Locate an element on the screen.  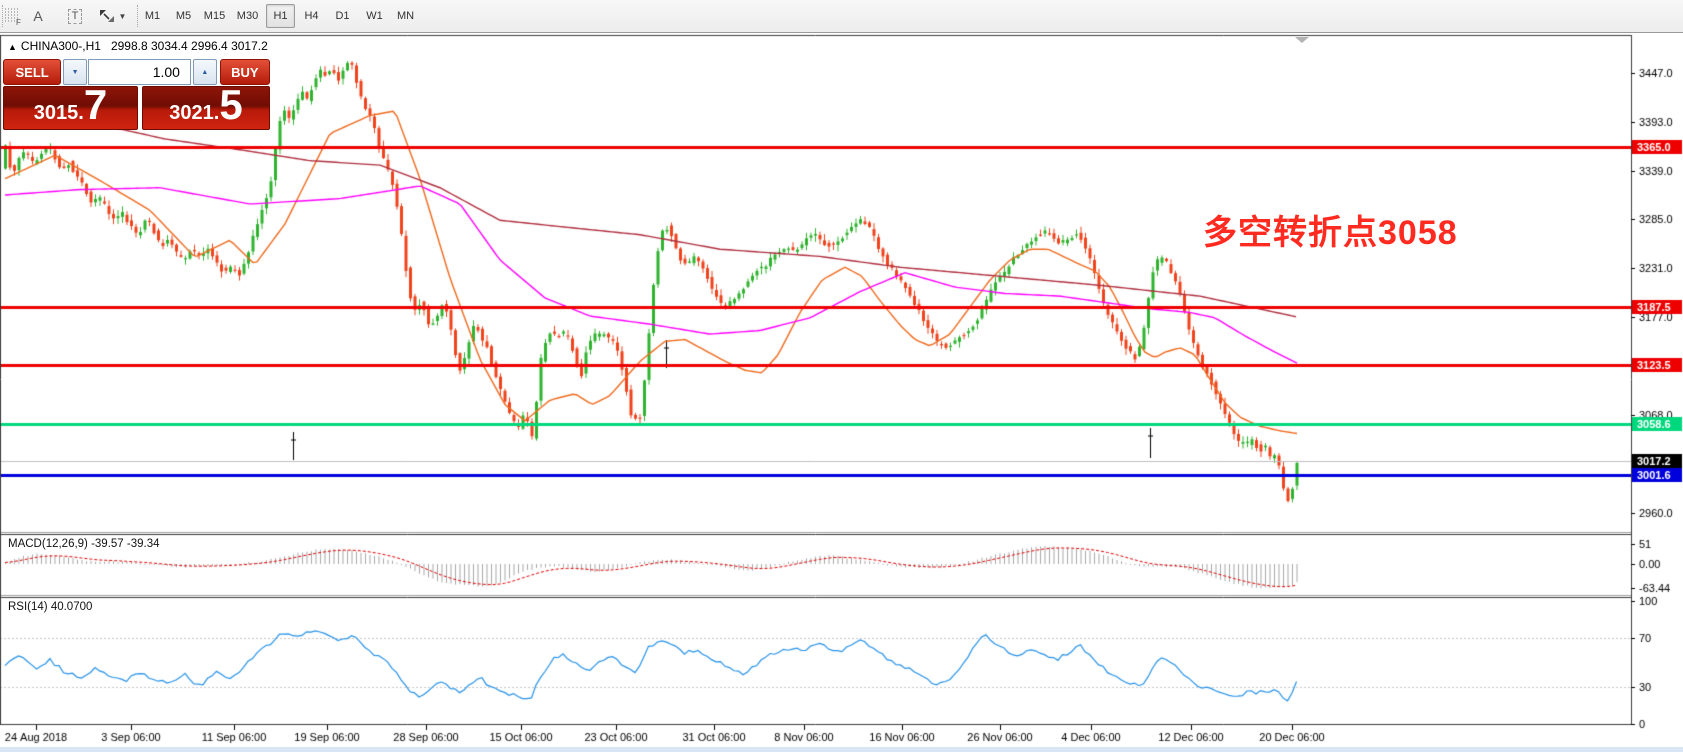
diagonal-arrows-icon is located at coordinates (106, 16).